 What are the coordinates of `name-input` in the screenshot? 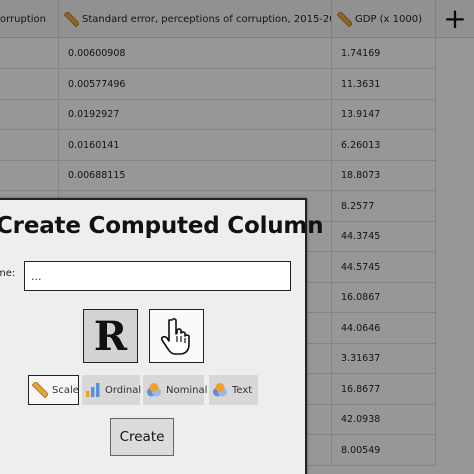 It's located at (157, 276).